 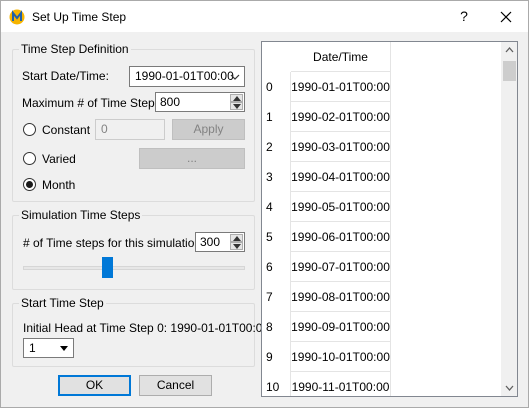 What do you see at coordinates (66, 130) in the screenshot?
I see `constant-label: Constant` at bounding box center [66, 130].